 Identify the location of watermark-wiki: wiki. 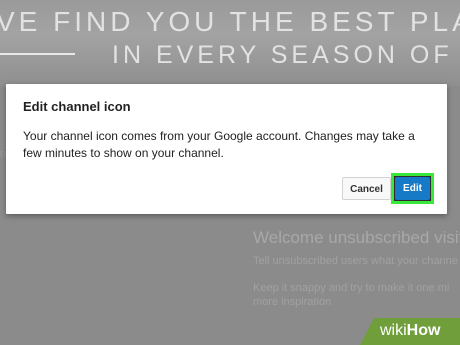
(393, 330).